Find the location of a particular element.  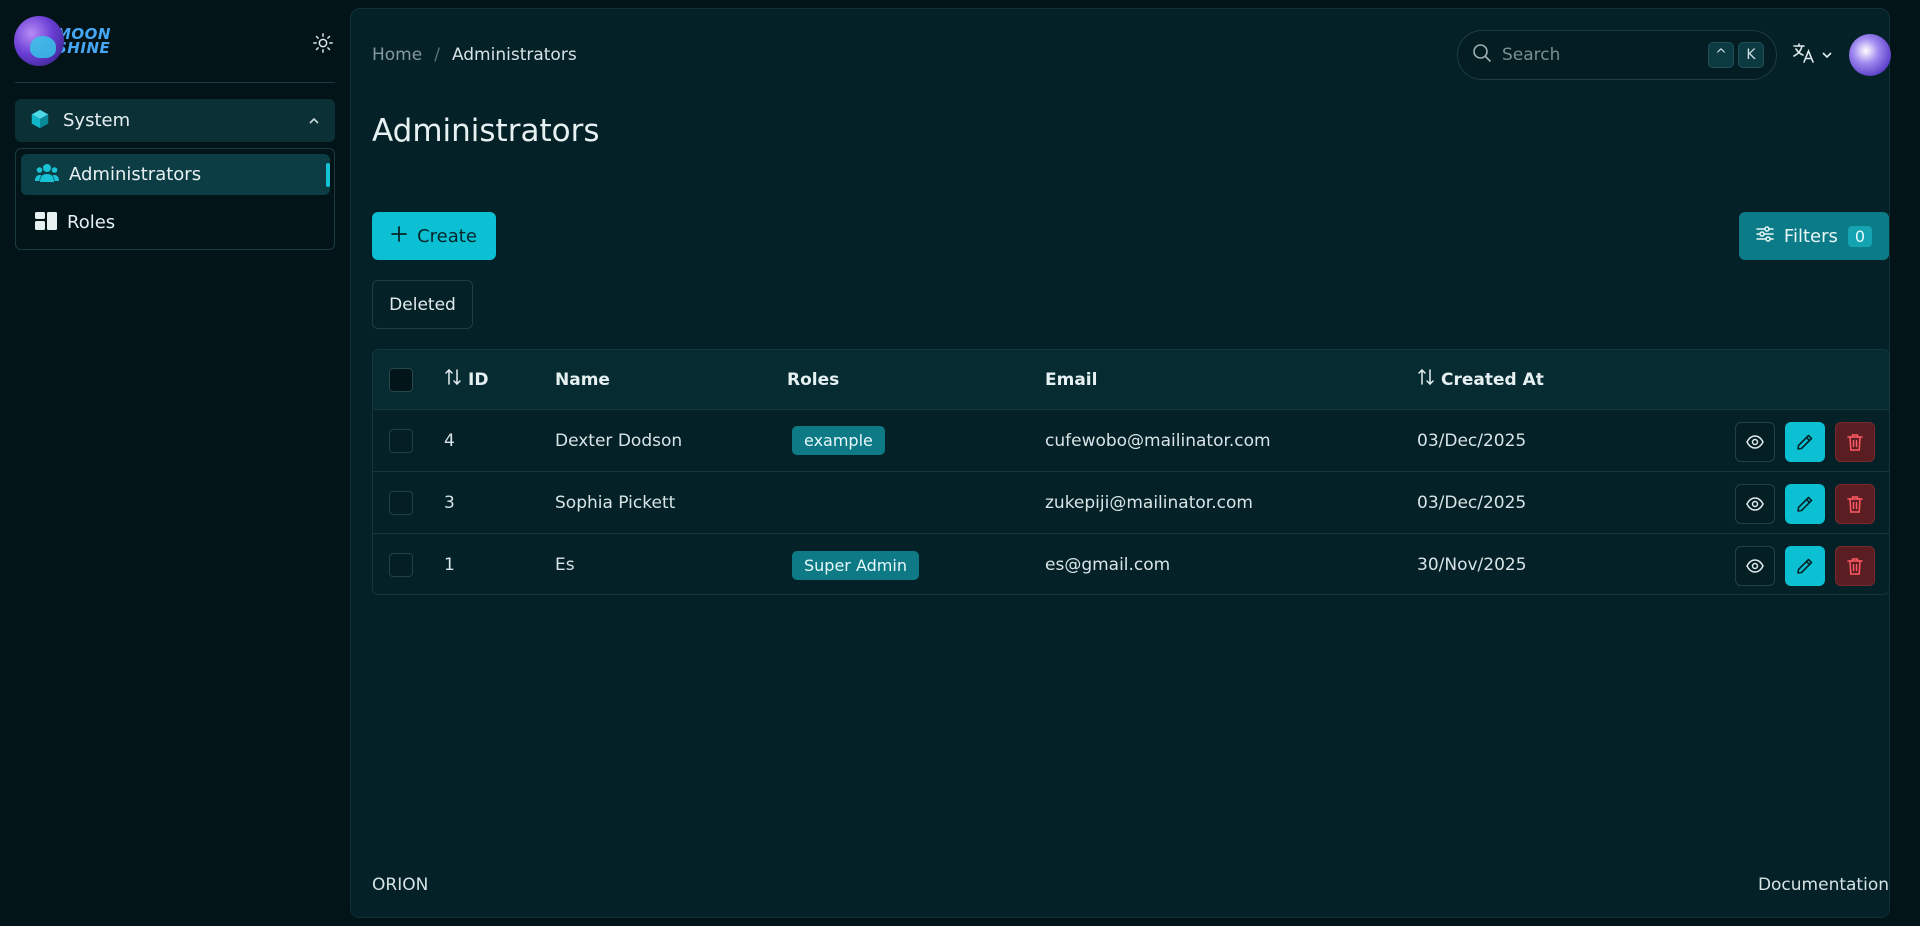

language-switcher is located at coordinates (1813, 55).